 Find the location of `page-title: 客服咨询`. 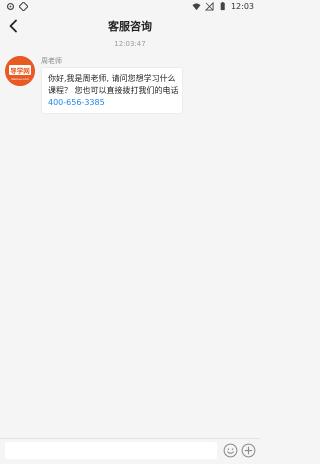

page-title: 客服咨询 is located at coordinates (130, 26).